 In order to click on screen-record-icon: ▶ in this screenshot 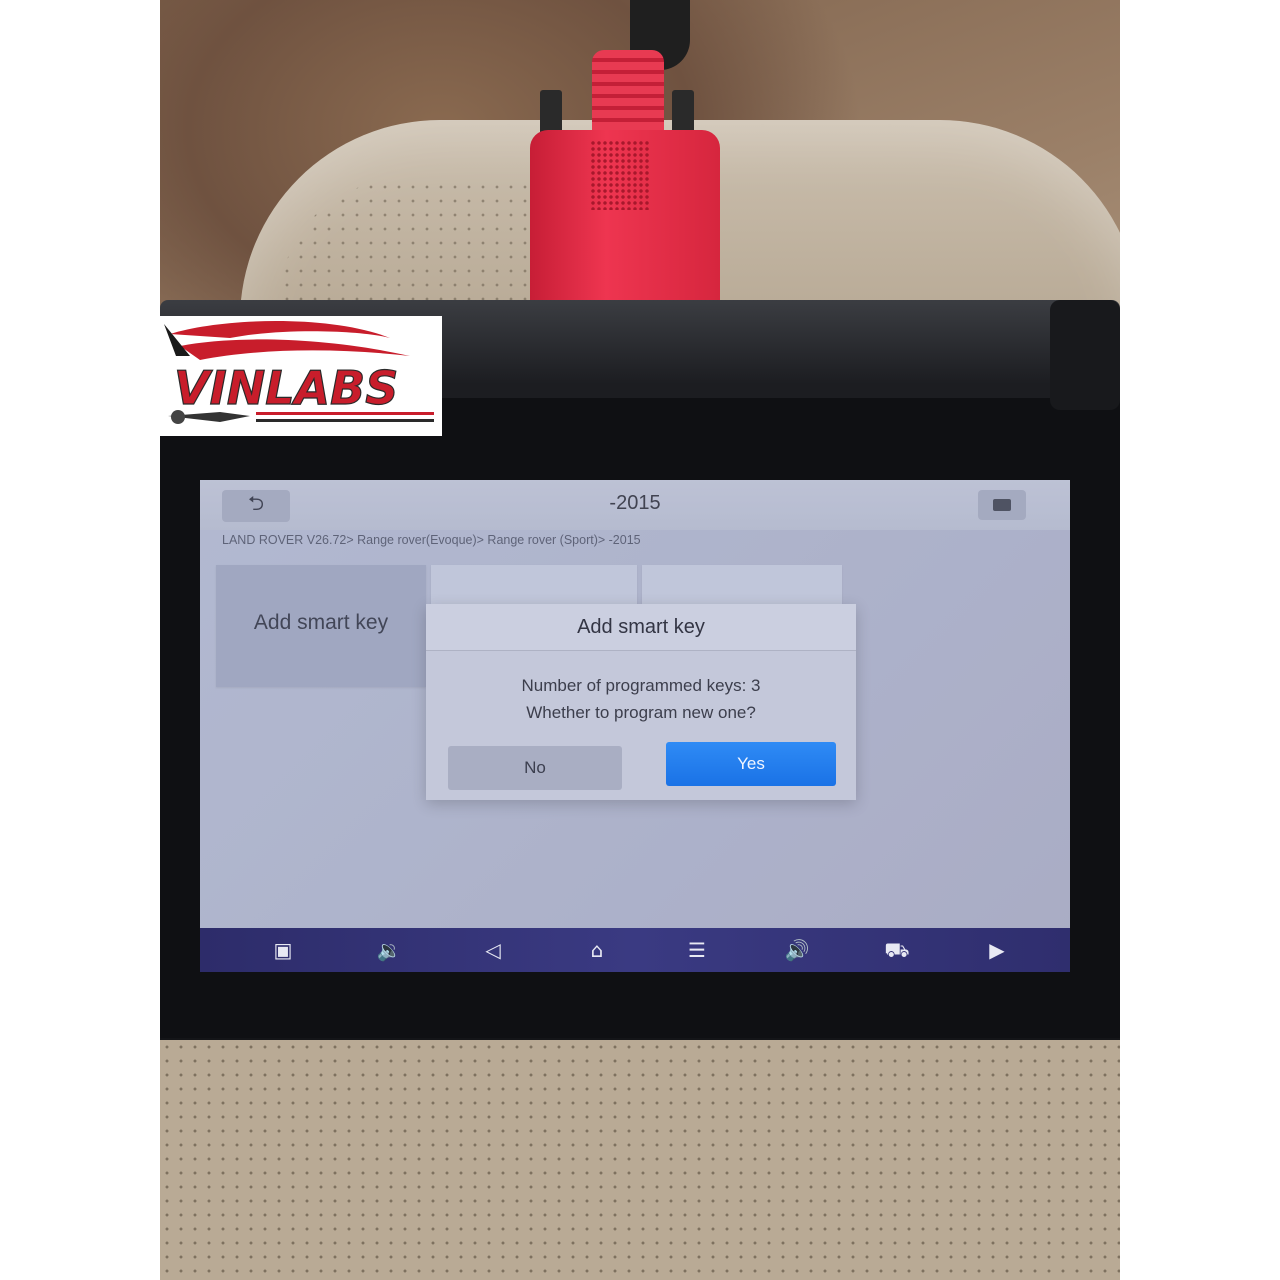, I will do `click(997, 950)`.